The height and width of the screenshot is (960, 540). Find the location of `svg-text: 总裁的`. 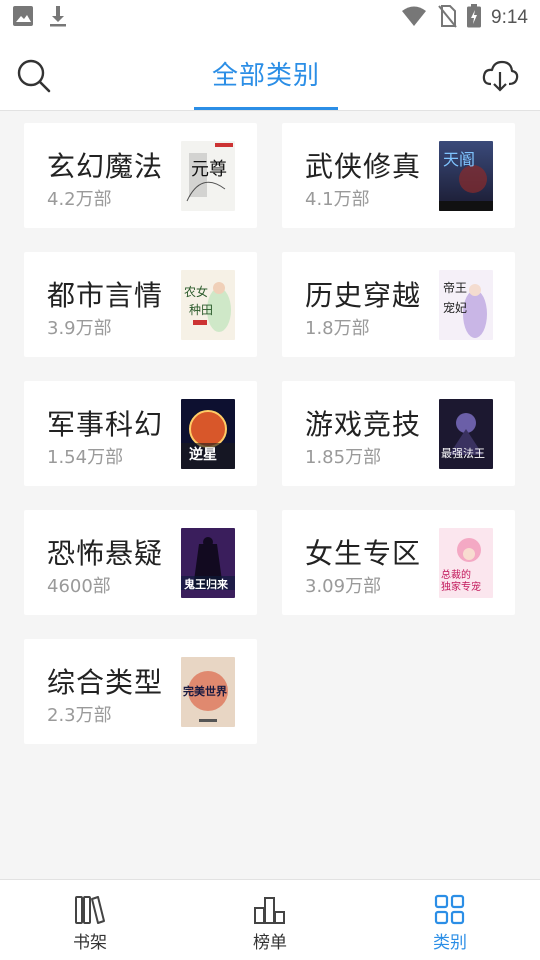

svg-text: 总裁的 is located at coordinates (456, 574).